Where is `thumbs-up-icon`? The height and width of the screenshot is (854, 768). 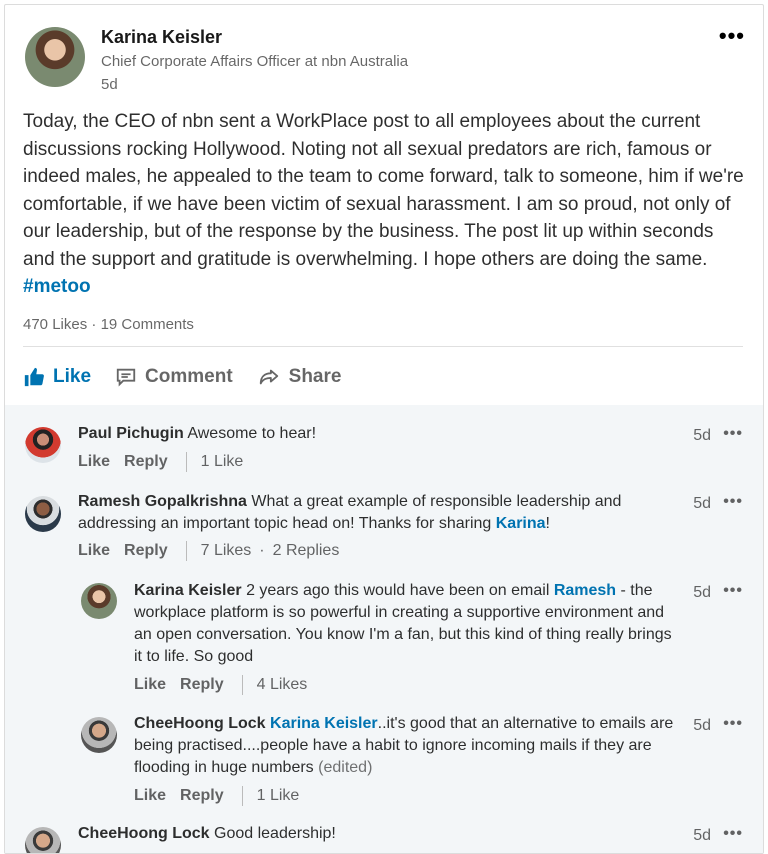
thumbs-up-icon is located at coordinates (34, 377).